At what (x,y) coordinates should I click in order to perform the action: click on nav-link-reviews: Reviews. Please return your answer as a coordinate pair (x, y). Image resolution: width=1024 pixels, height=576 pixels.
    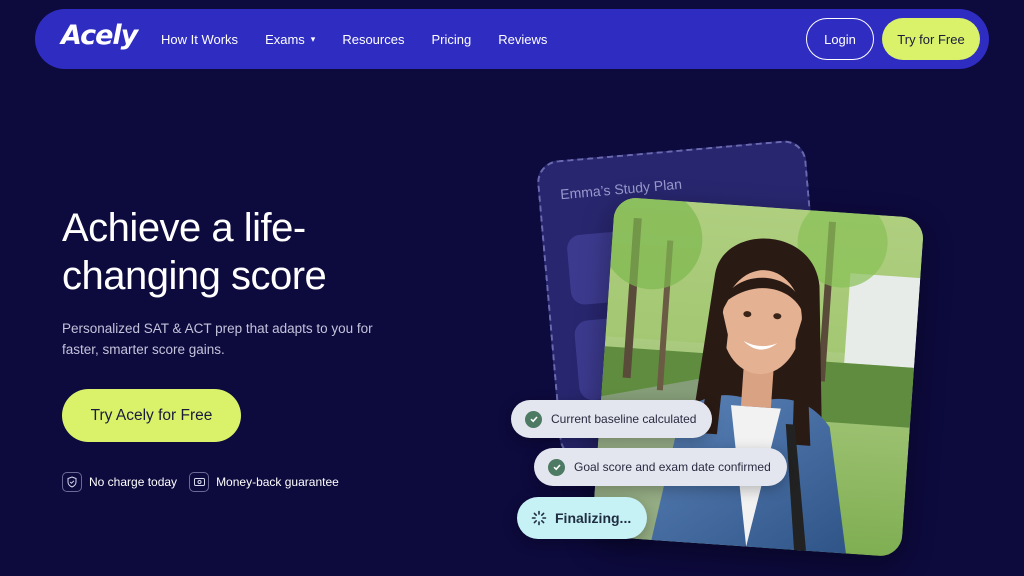
    Looking at the image, I should click on (522, 39).